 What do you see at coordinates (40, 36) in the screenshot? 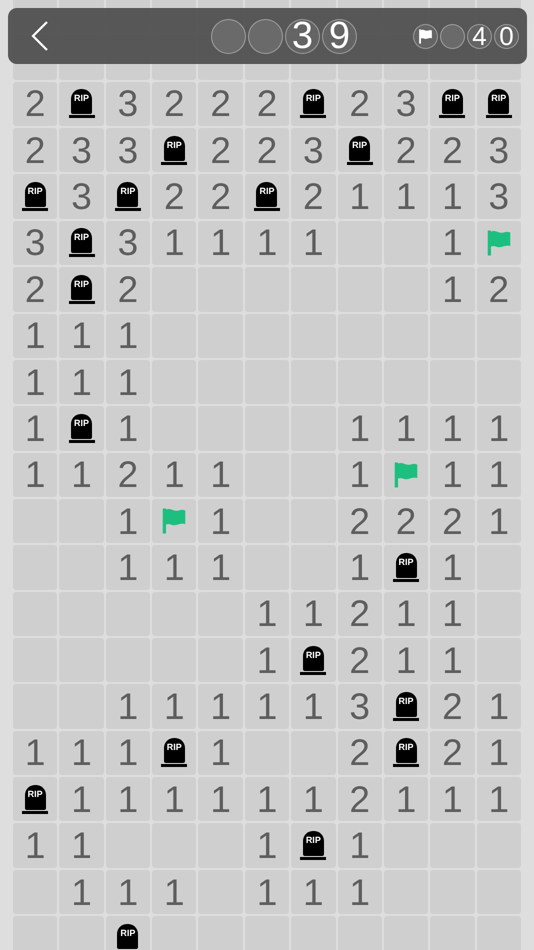
I see `back-button` at bounding box center [40, 36].